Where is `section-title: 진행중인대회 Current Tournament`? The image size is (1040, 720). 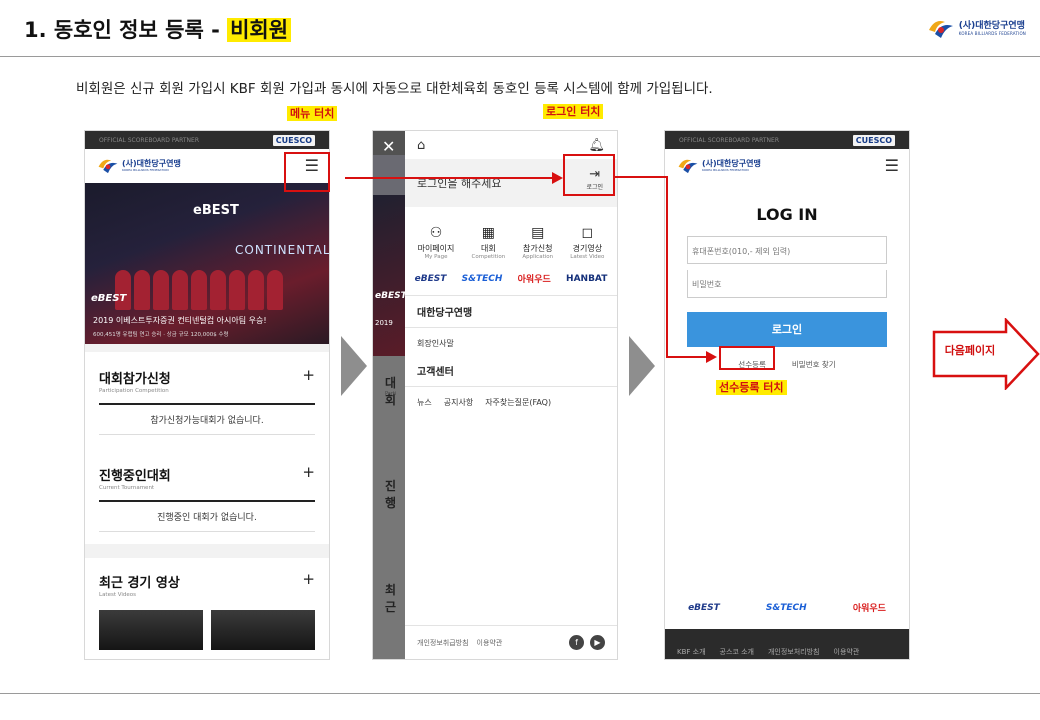
section-title: 진행중인대회 Current Tournament is located at coordinates (135, 480).